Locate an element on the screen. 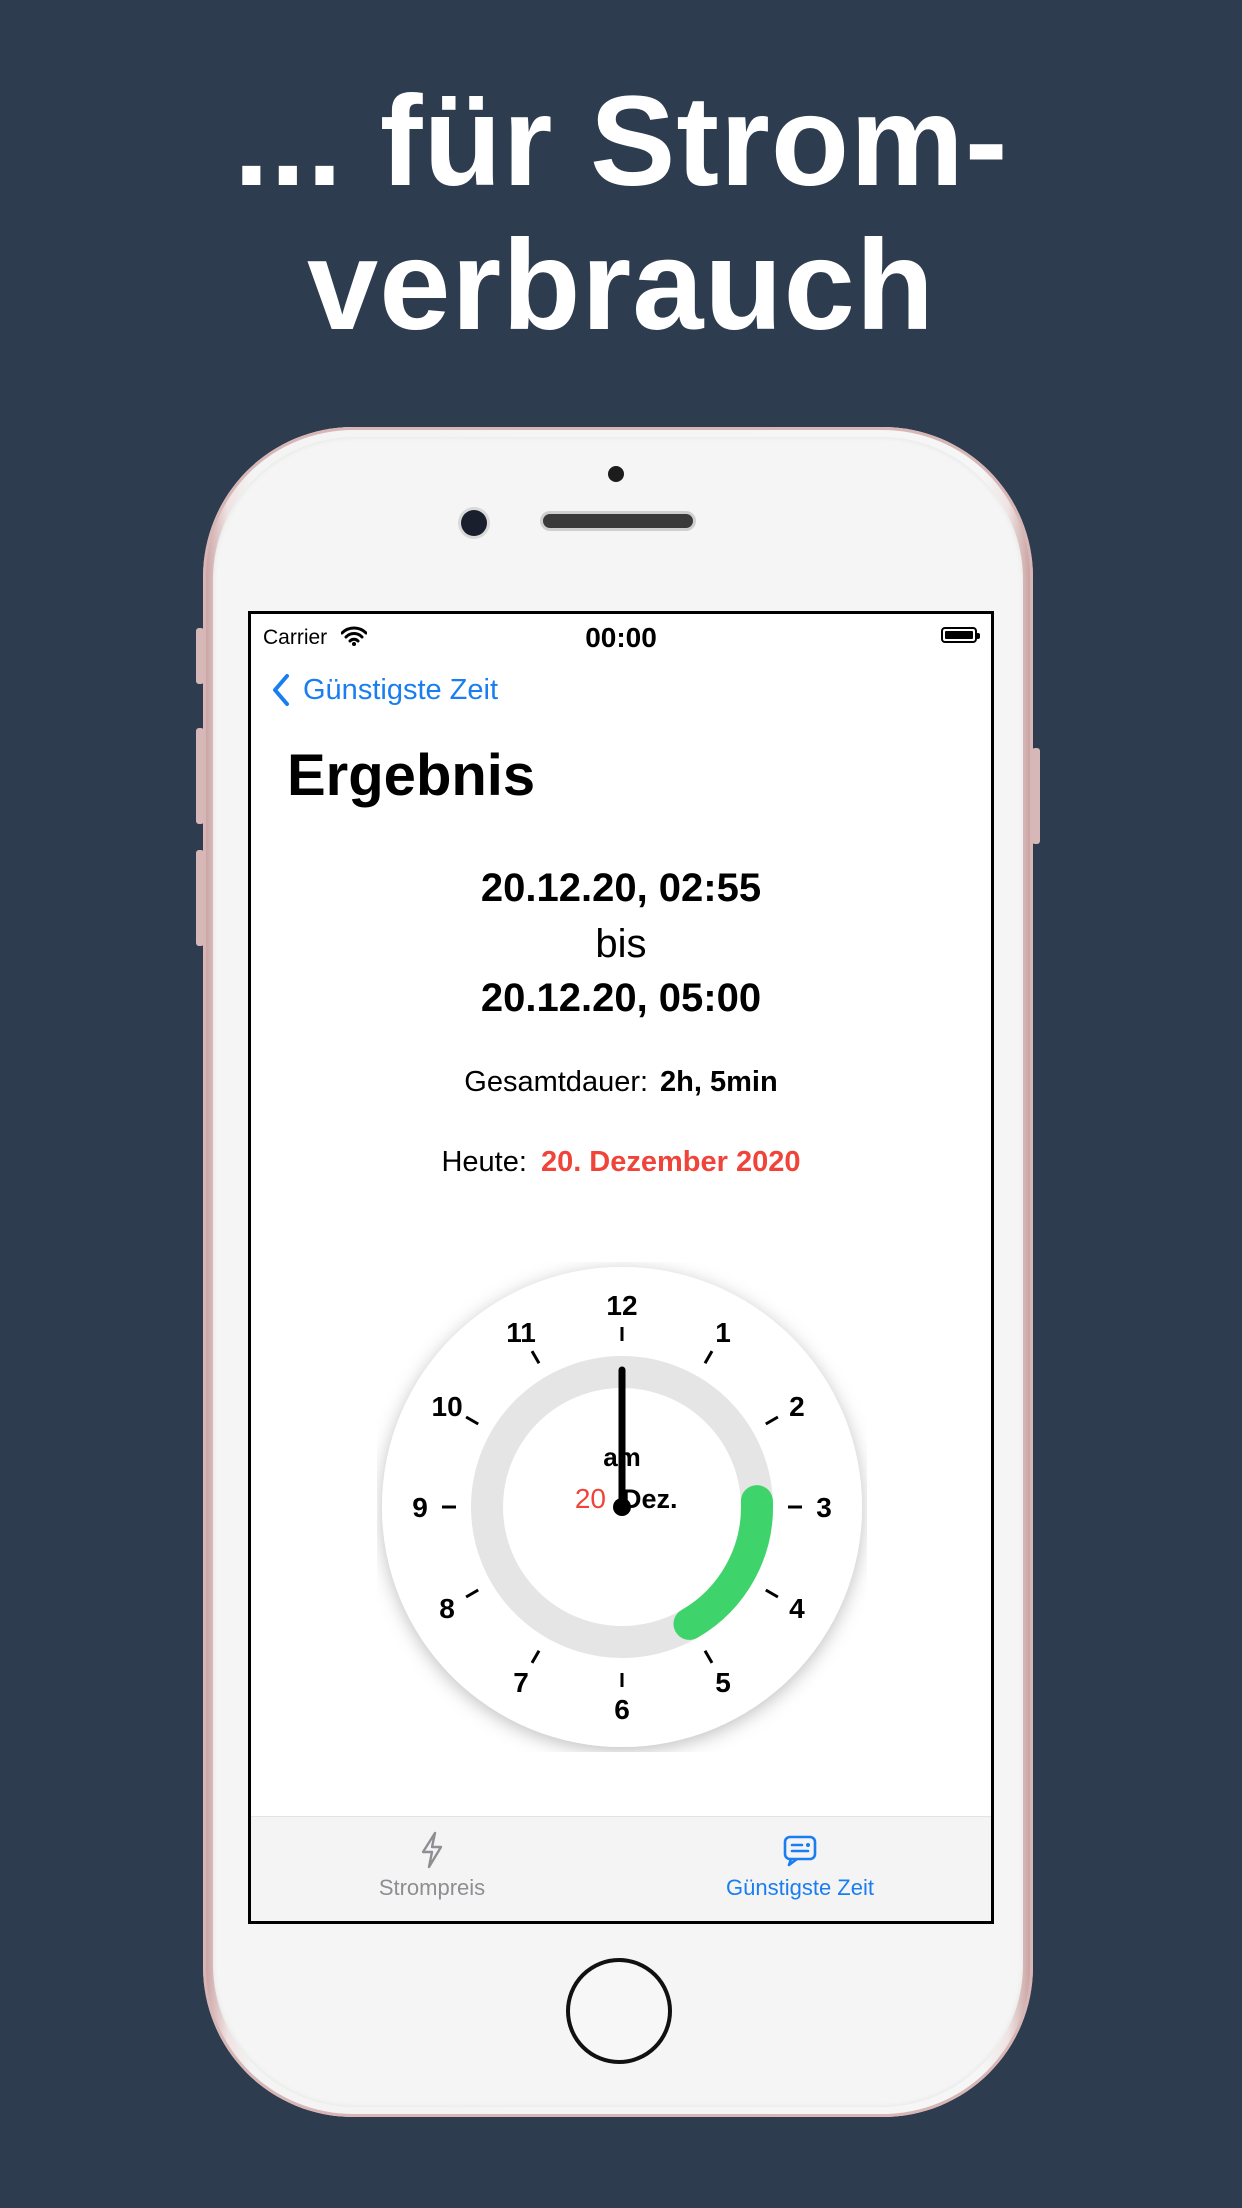  volume-down-button is located at coordinates (200, 898).